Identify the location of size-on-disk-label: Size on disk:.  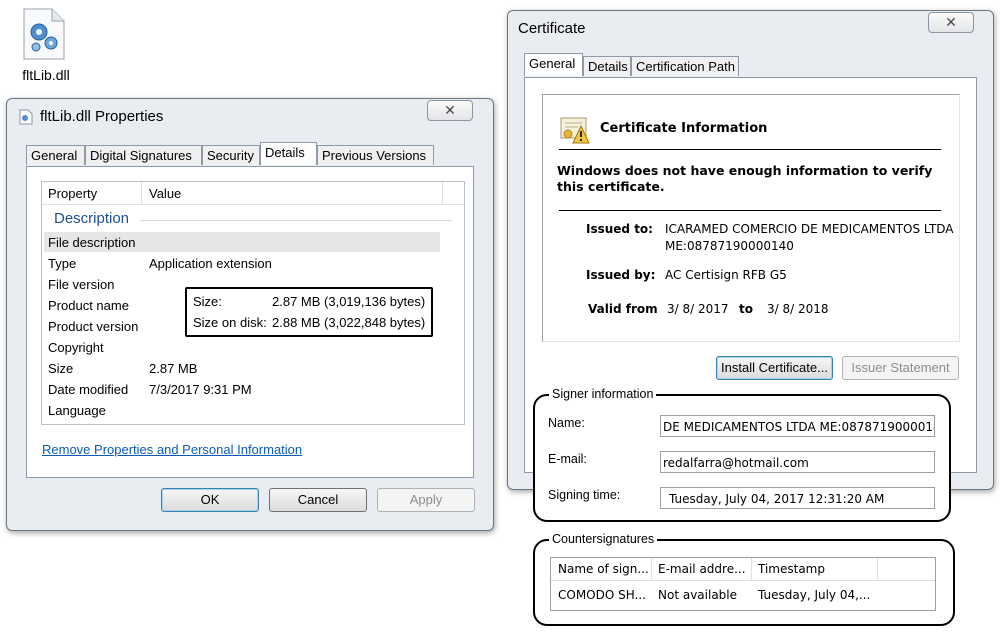
(230, 322).